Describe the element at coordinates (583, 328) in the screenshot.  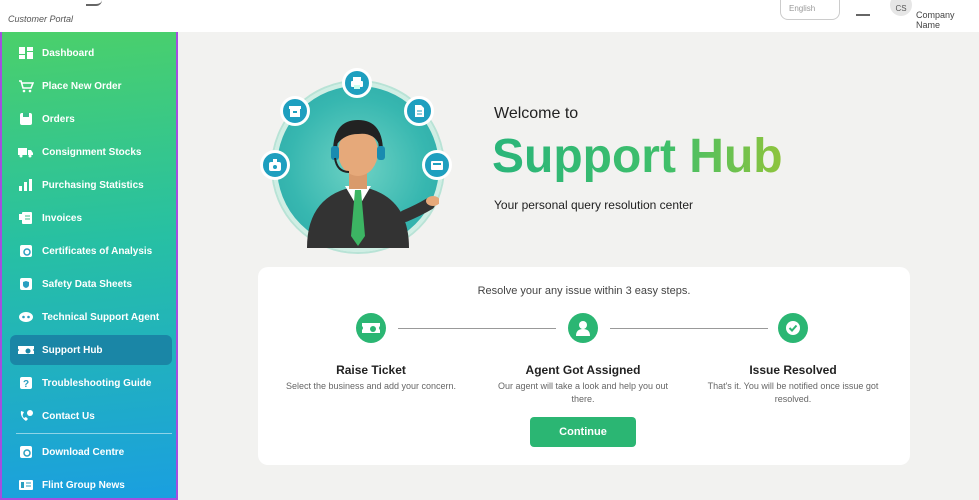
I see `agent-icon` at that location.